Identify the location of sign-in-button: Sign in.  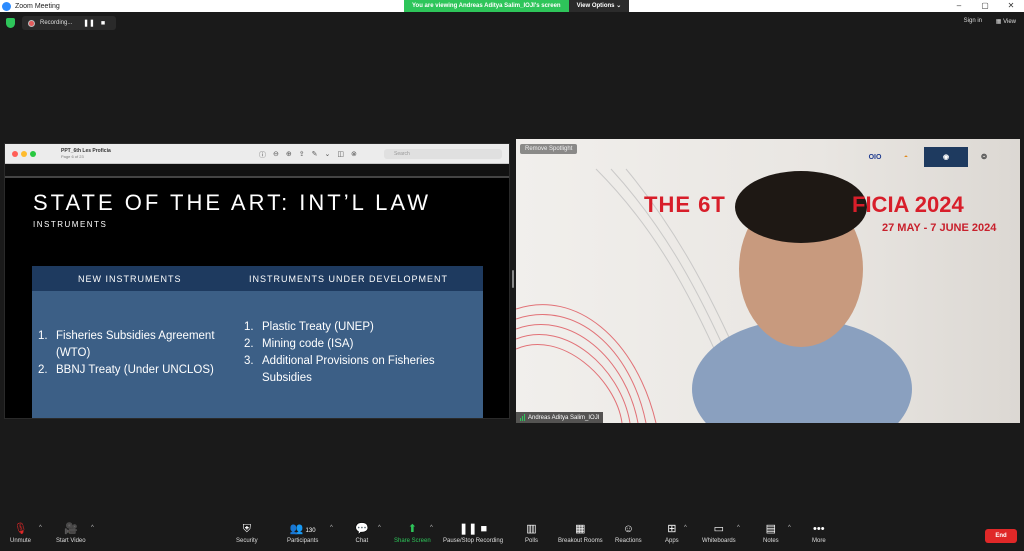
(973, 21).